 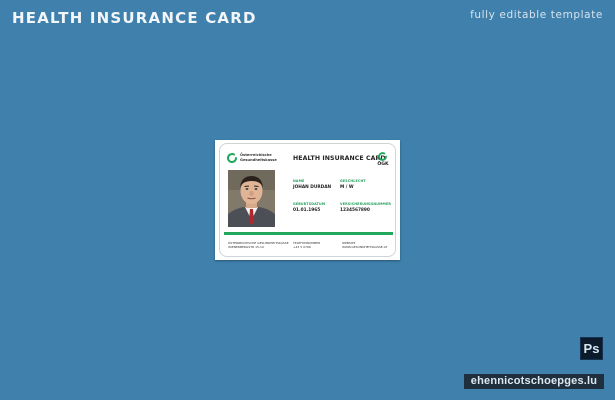 What do you see at coordinates (353, 181) in the screenshot?
I see `gender-label: GESCHLECHT` at bounding box center [353, 181].